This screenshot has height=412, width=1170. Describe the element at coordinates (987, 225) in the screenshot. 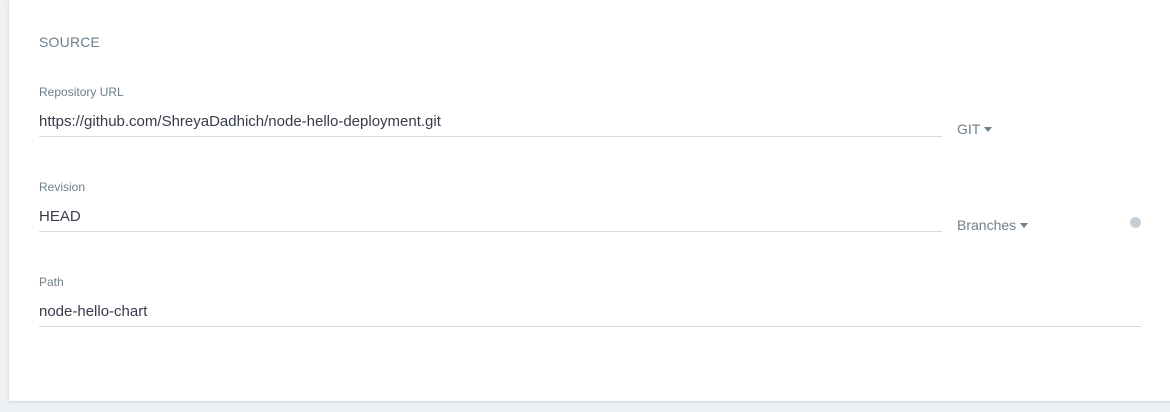

I see `revision-type-label: Branches` at that location.